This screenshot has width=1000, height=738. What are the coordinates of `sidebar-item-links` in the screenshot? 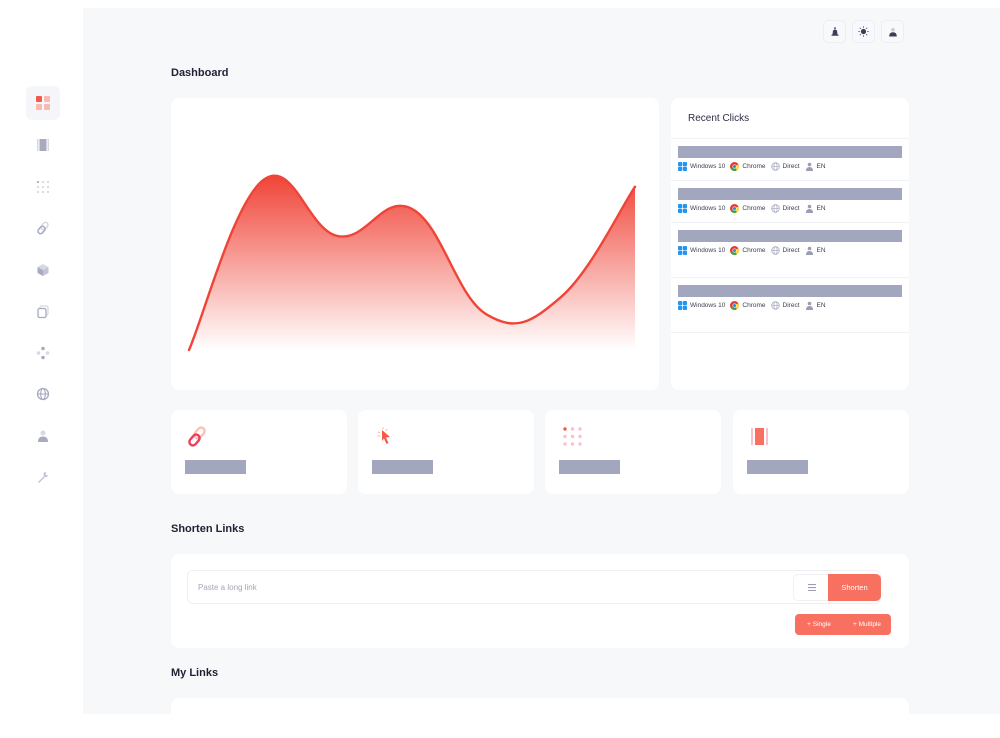 It's located at (43, 228).